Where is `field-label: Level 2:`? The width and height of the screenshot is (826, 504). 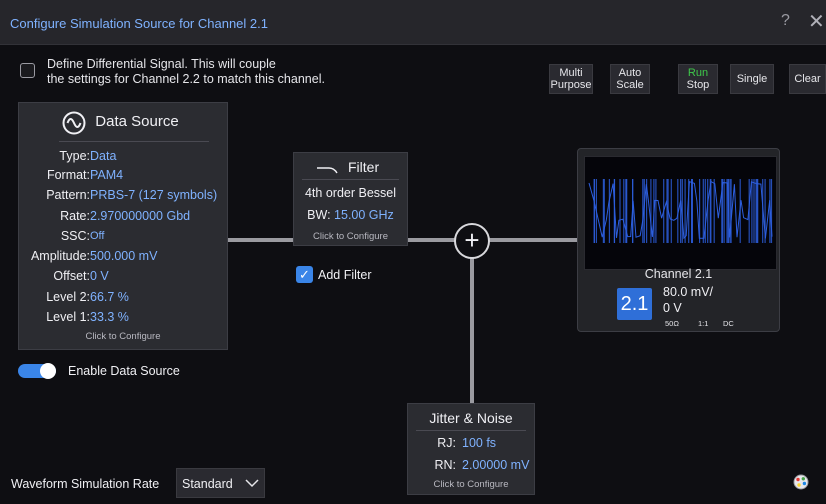 field-label: Level 2: is located at coordinates (68, 297).